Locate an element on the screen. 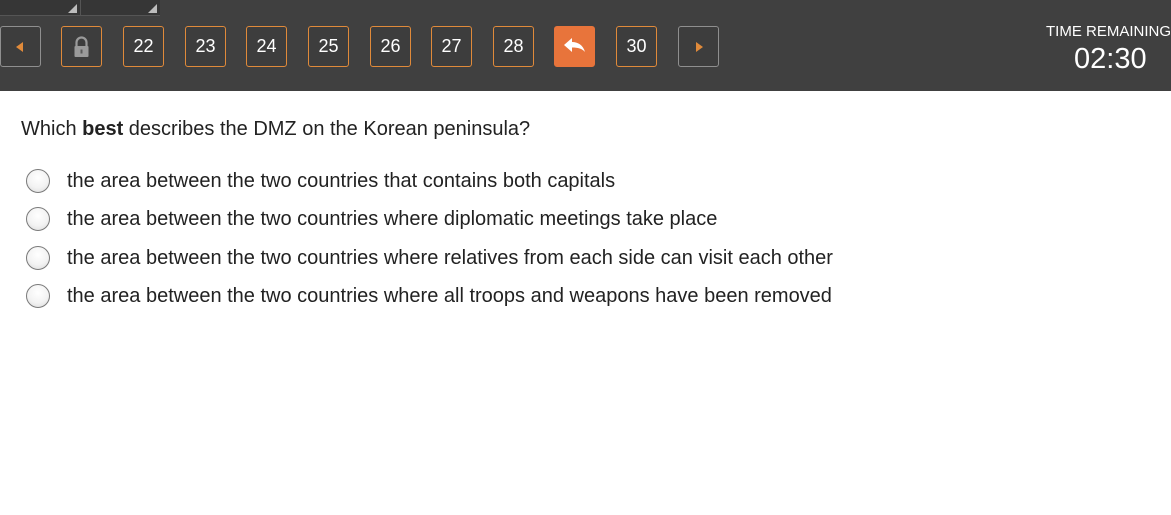  current-question-button is located at coordinates (574, 46).